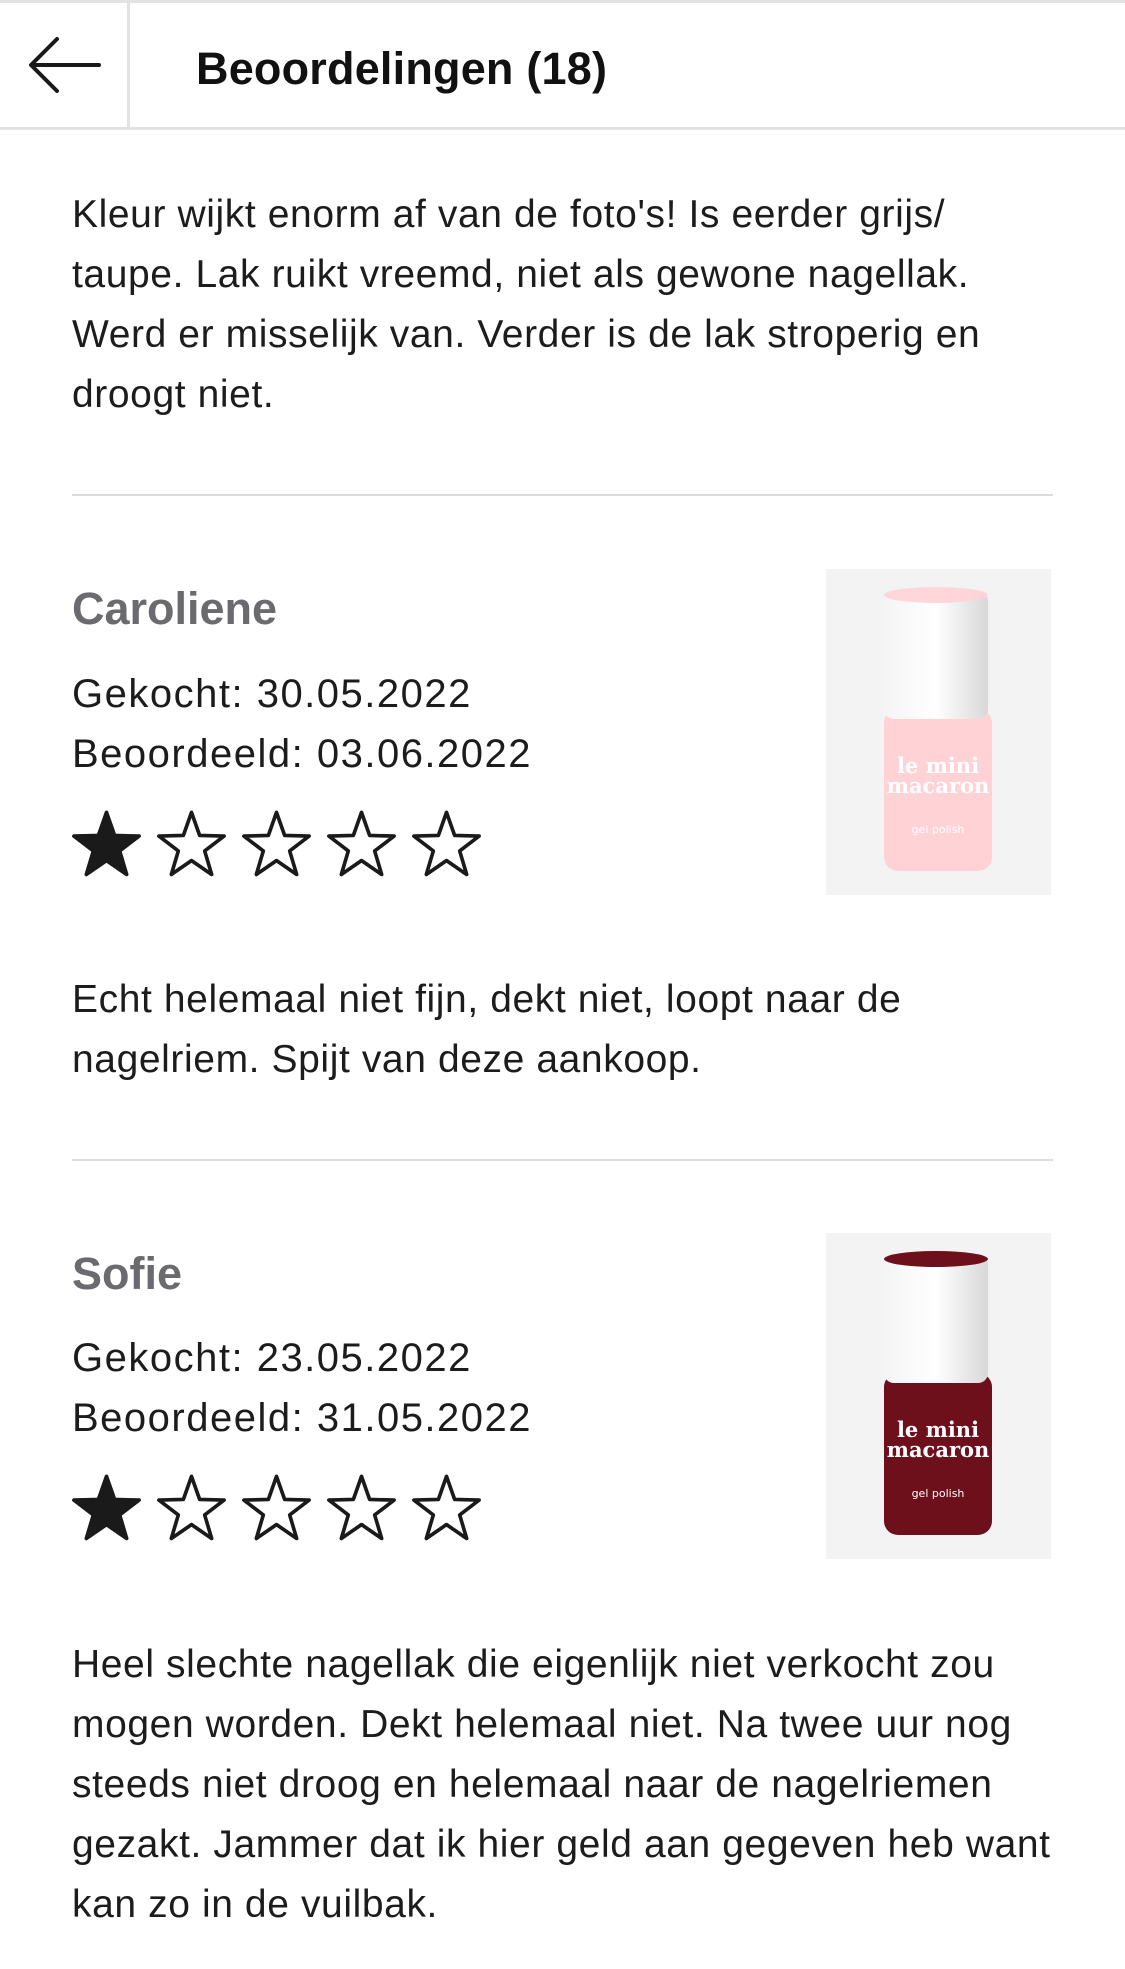  I want to click on arrow-left-icon, so click(64, 65).